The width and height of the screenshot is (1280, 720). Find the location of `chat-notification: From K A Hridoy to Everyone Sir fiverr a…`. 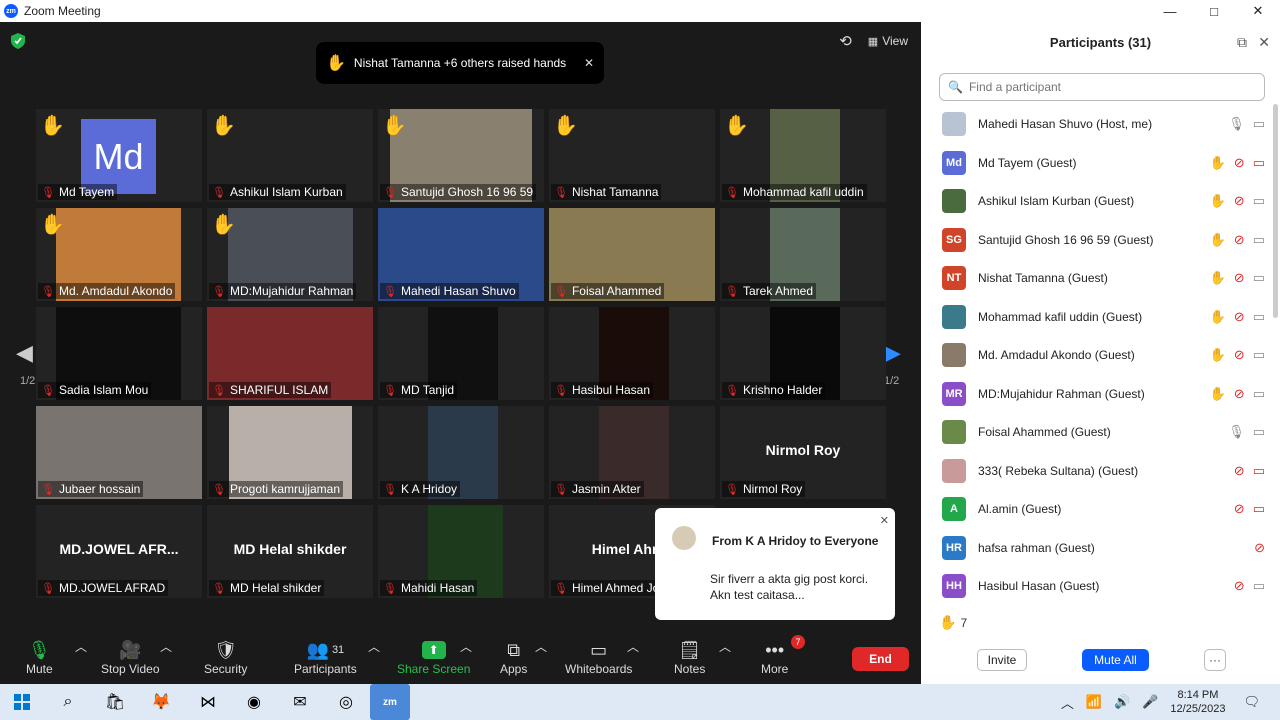

chat-notification: From K A Hridoy to Everyone Sir fiverr a… is located at coordinates (775, 564).